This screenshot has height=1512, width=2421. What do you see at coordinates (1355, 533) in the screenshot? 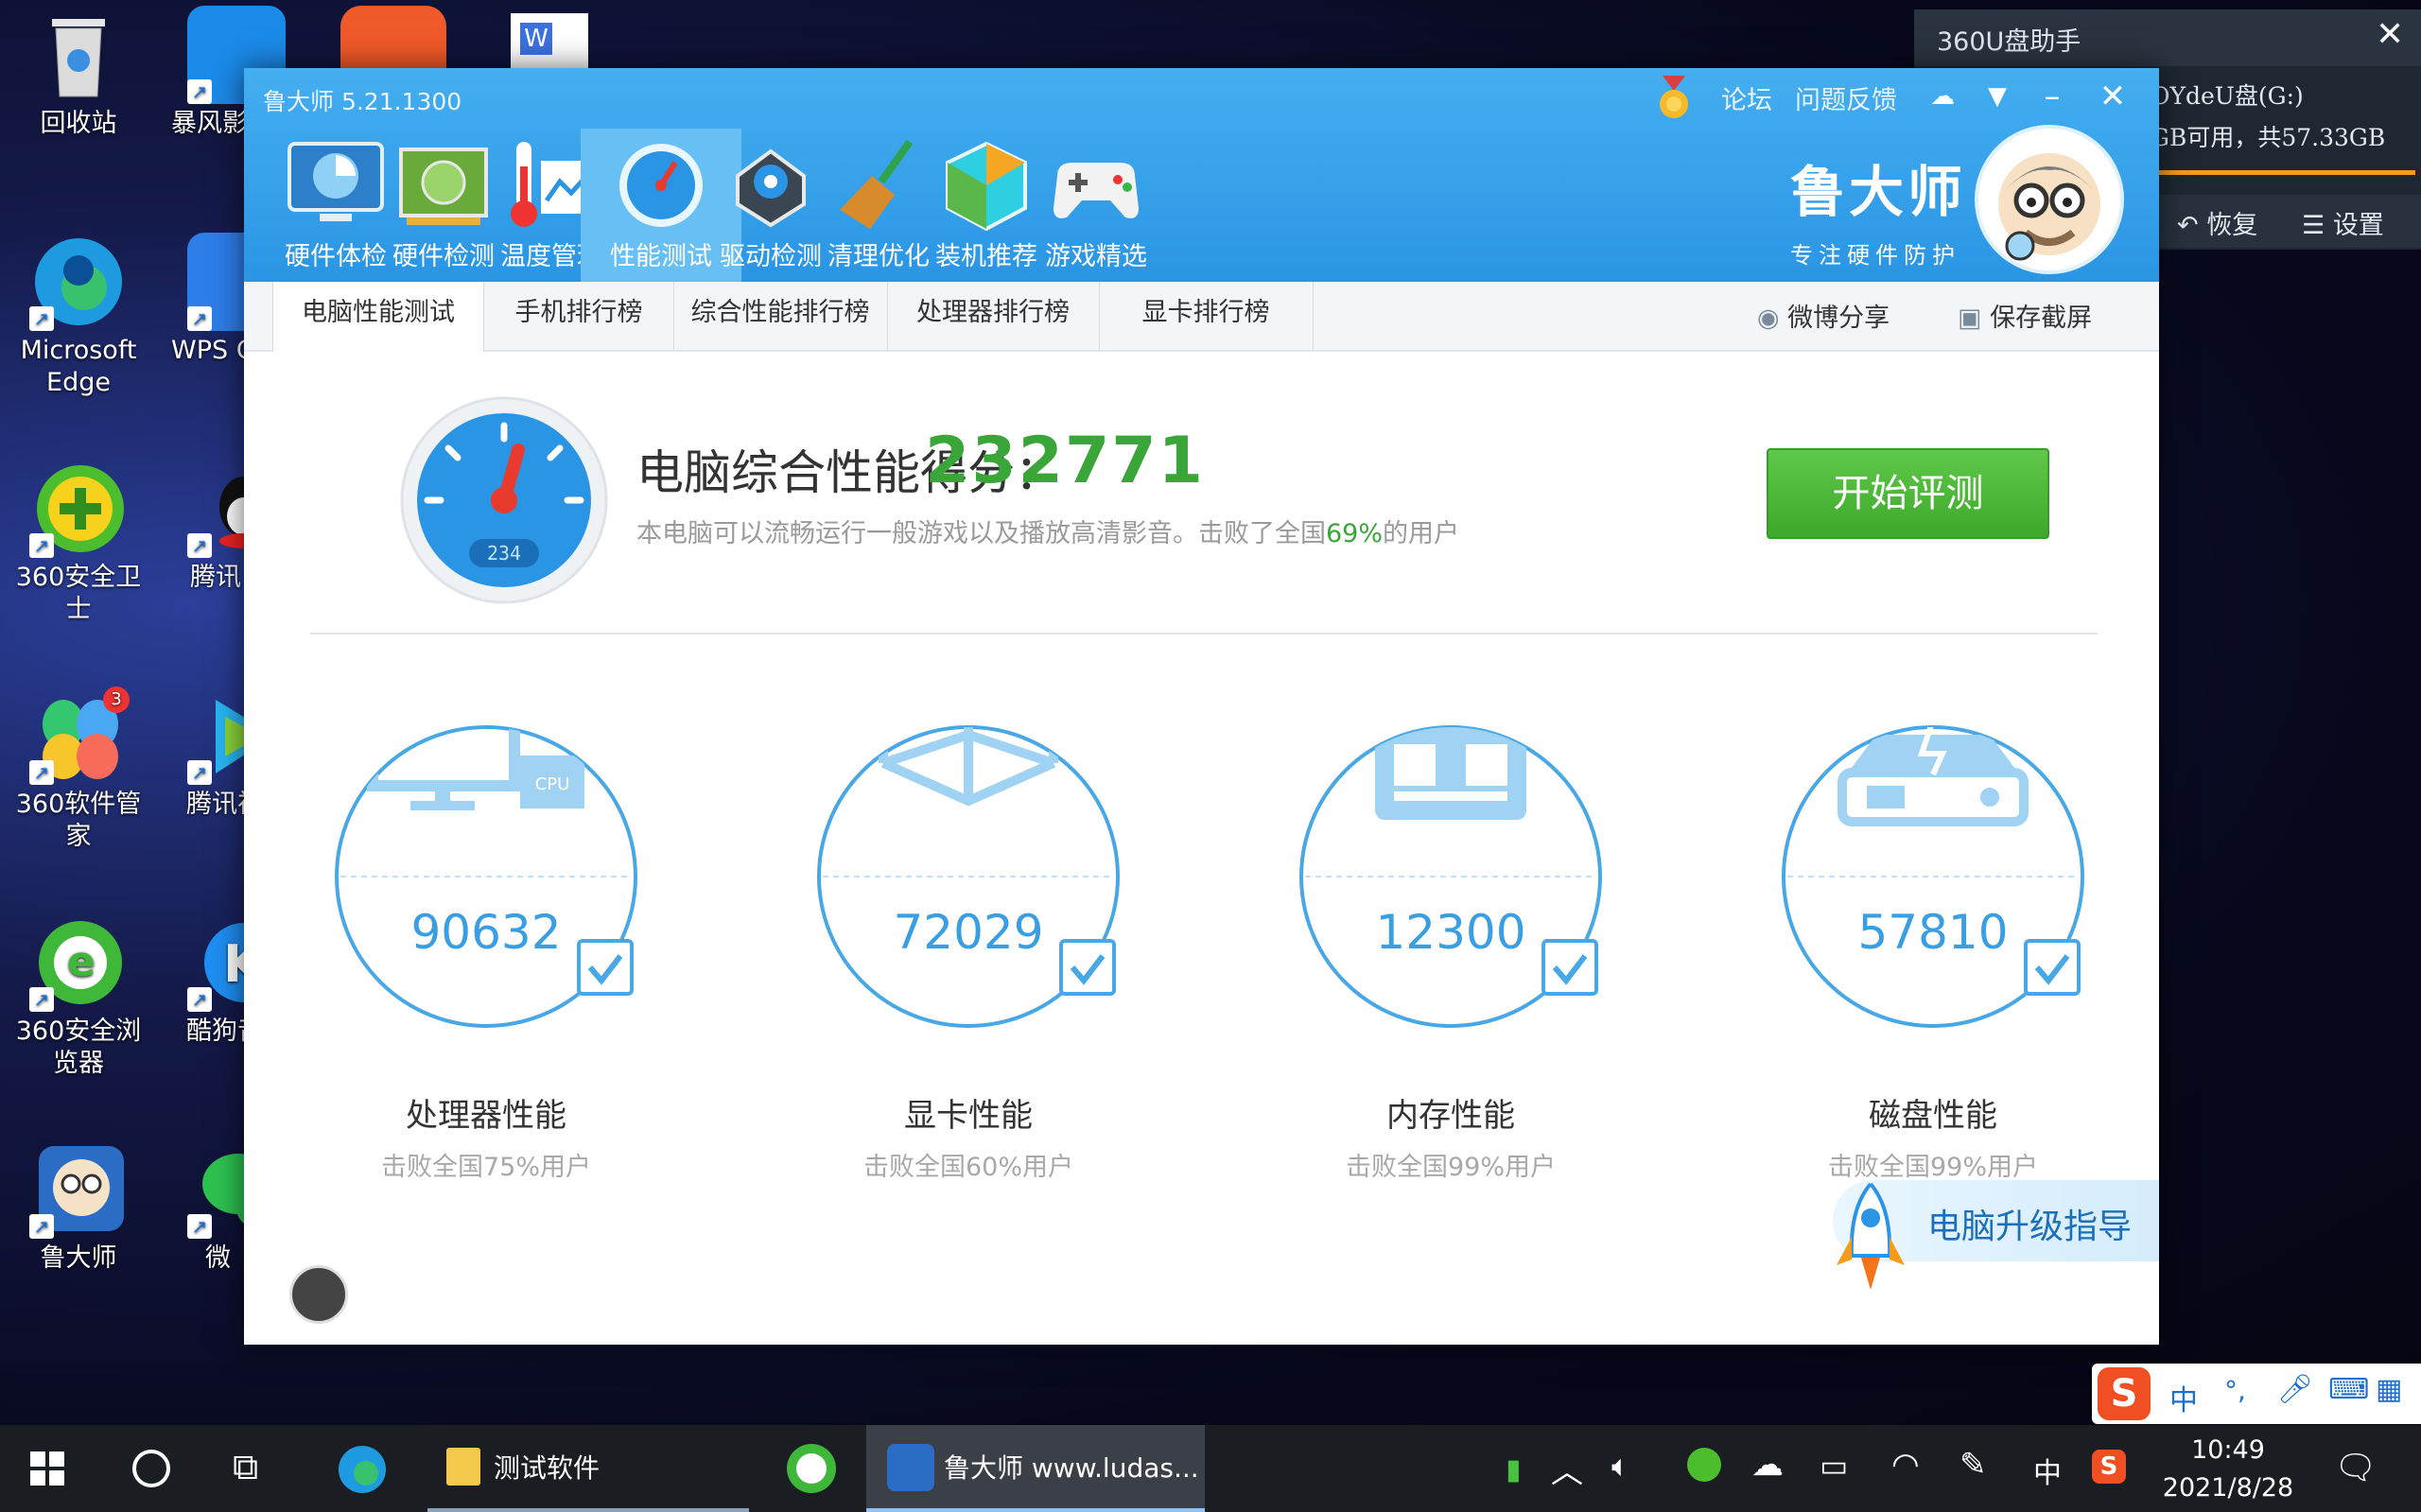
I see `score-percent: 69%` at bounding box center [1355, 533].